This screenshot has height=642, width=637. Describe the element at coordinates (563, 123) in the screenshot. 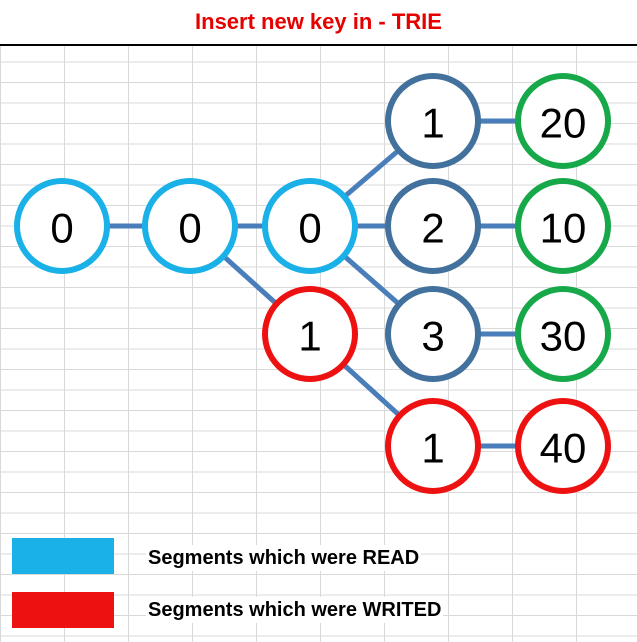

I see `node-label: 20` at that location.